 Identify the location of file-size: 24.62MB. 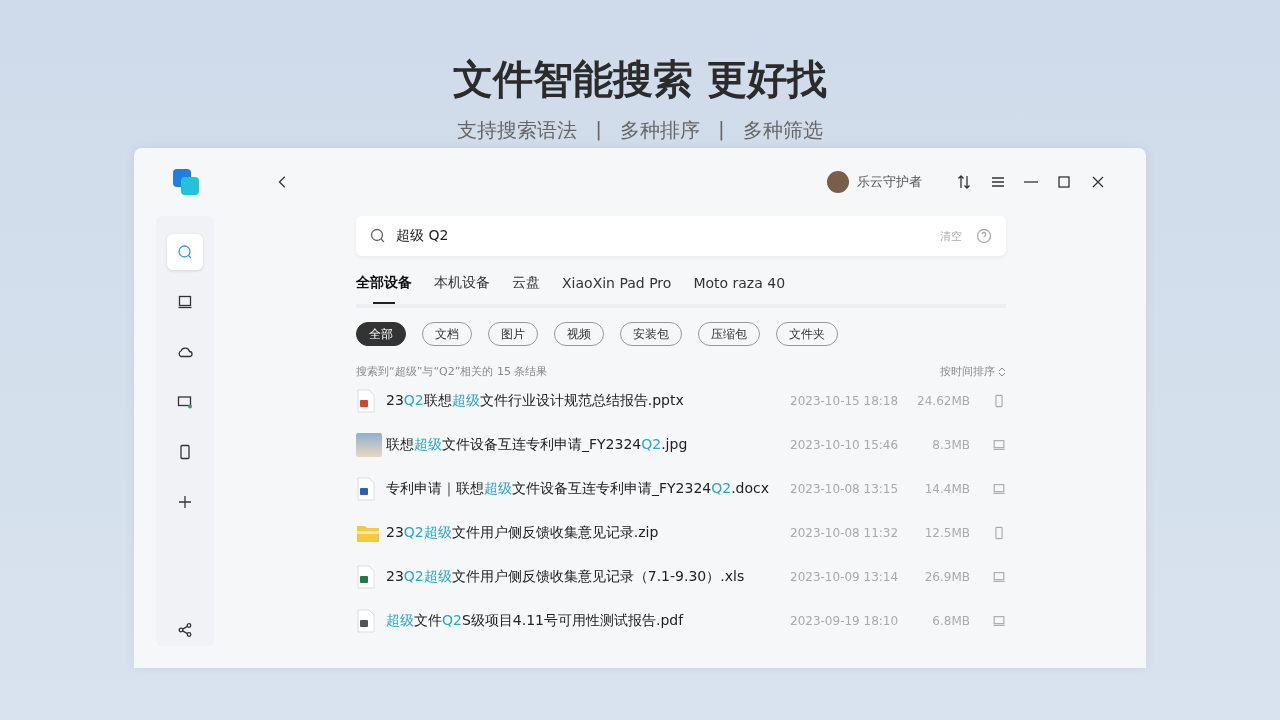
(943, 401).